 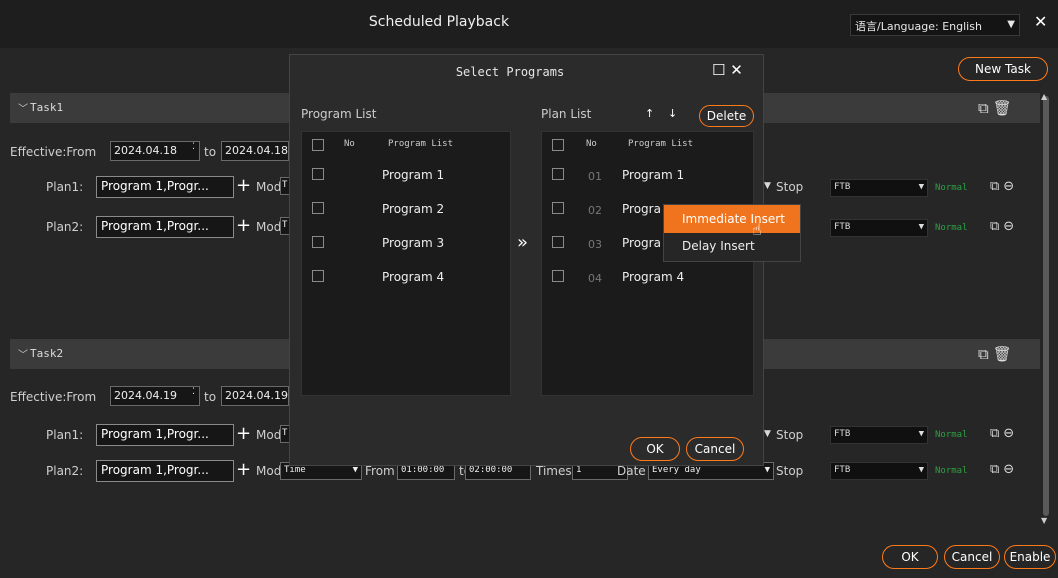 I want to click on program-list-title: Program List, so click(x=339, y=114).